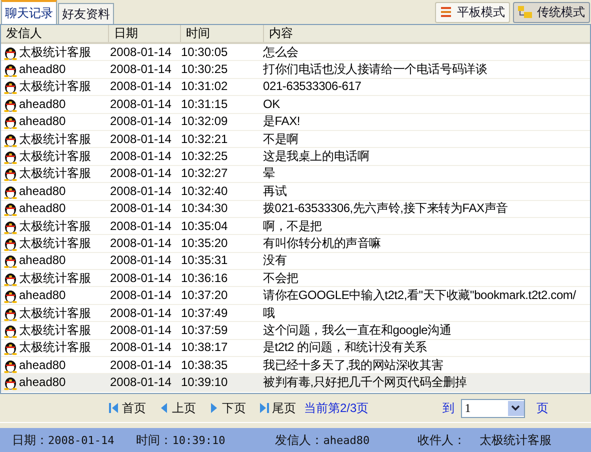  What do you see at coordinates (281, 278) in the screenshot?
I see `table-cell-text: 不会把` at bounding box center [281, 278].